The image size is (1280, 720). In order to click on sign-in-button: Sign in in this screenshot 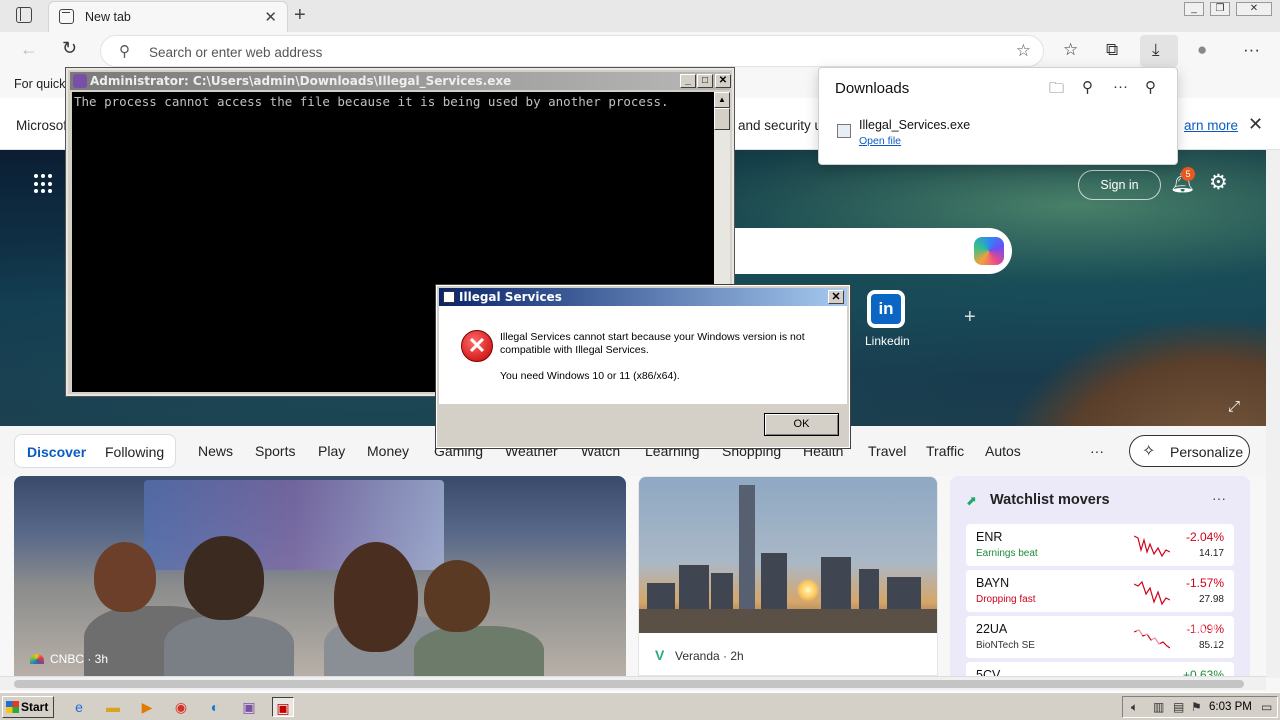, I will do `click(1119, 185)`.